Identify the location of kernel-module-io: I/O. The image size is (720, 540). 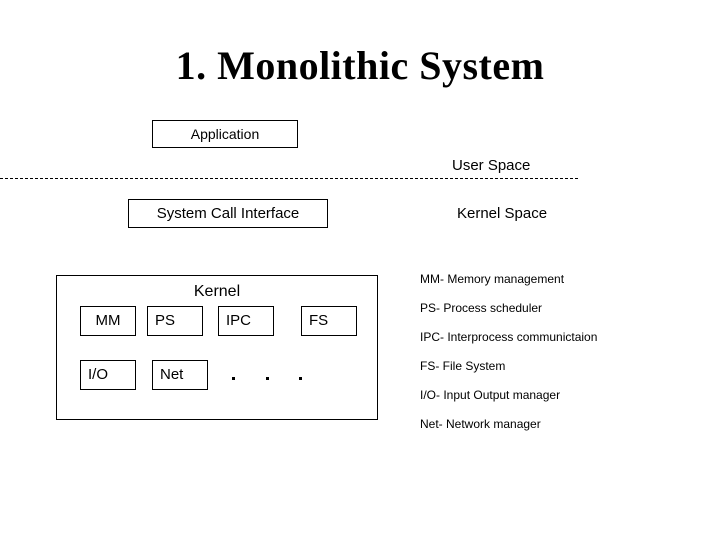
(108, 375).